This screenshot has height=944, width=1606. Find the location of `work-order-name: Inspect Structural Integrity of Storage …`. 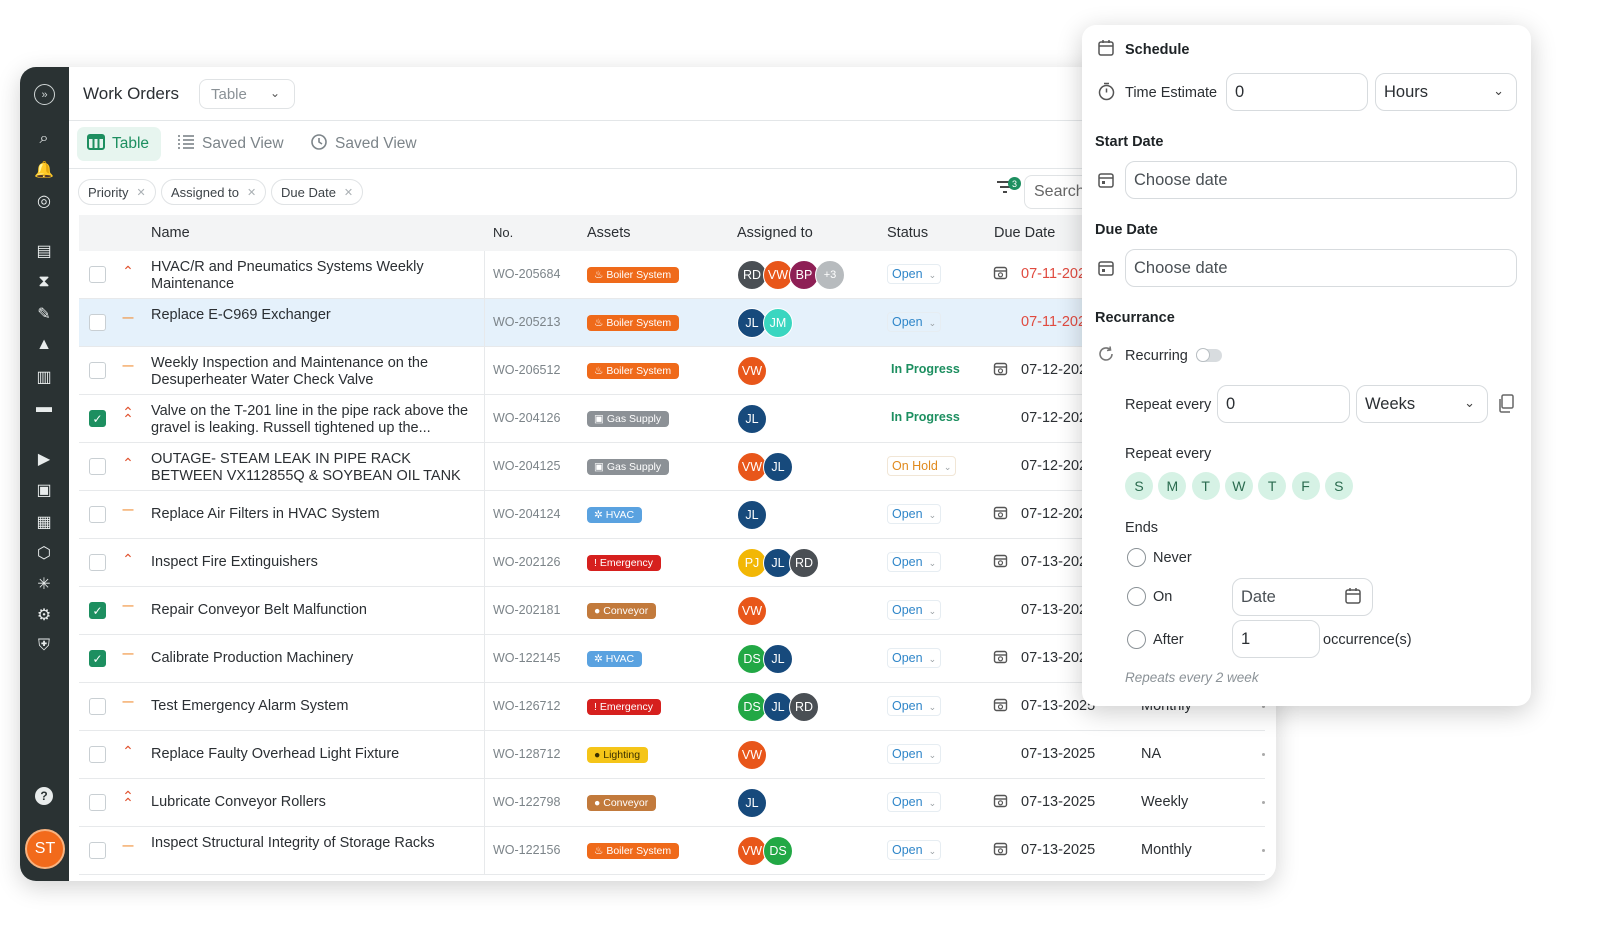

work-order-name: Inspect Structural Integrity of Storage … is located at coordinates (316, 843).